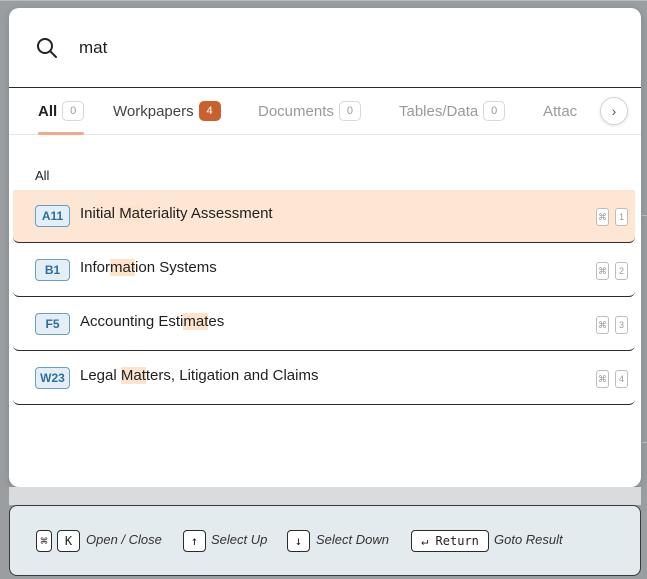 This screenshot has width=647, height=579. I want to click on tab-tables-data-count: 0, so click(494, 111).